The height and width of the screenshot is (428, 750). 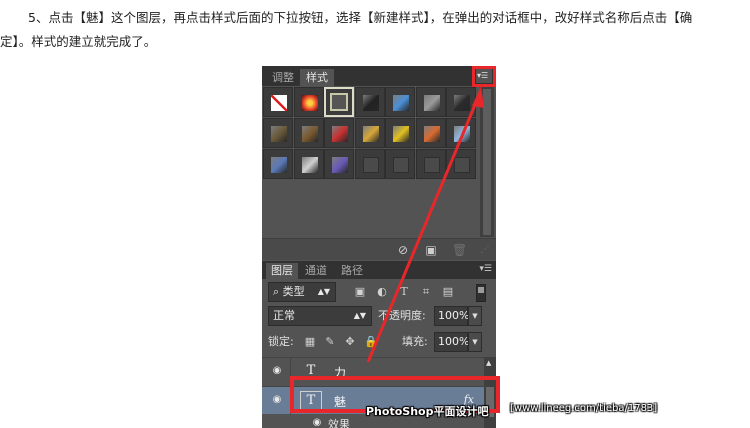 What do you see at coordinates (485, 269) in the screenshot?
I see `layers-panel-menu-icon: ▾☰` at bounding box center [485, 269].